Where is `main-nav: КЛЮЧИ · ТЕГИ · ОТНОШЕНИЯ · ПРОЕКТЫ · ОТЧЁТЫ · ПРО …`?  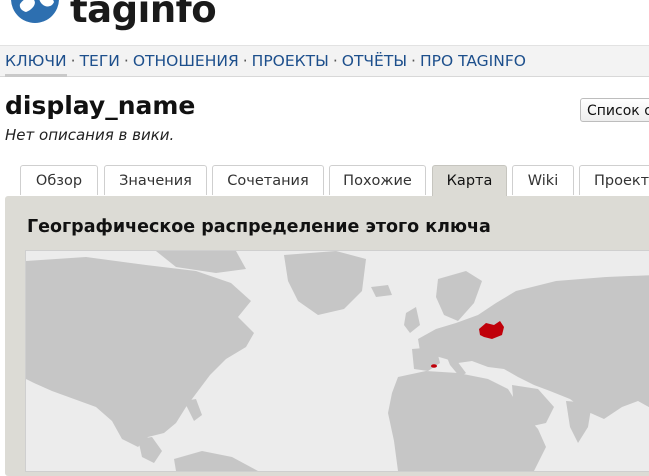
main-nav: КЛЮЧИ · ТЕГИ · ОТНОШЕНИЯ · ПРОЕКТЫ · ОТЧЁТЫ · ПРО … is located at coordinates (324, 61).